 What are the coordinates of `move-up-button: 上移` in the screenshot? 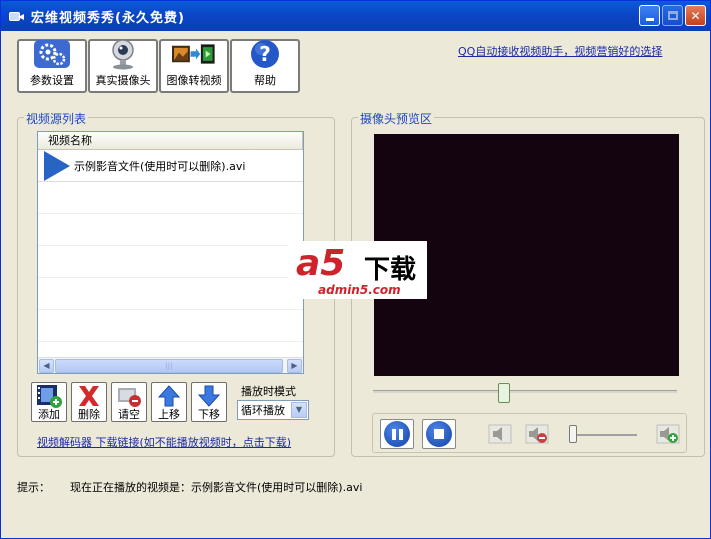 It's located at (169, 402).